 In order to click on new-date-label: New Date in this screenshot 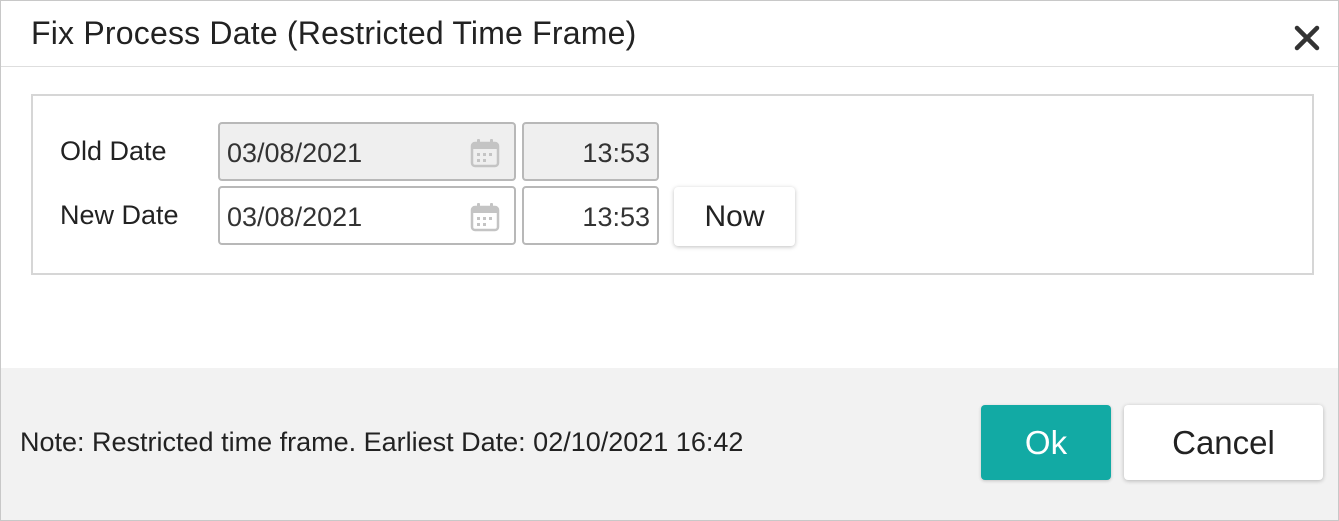, I will do `click(119, 215)`.